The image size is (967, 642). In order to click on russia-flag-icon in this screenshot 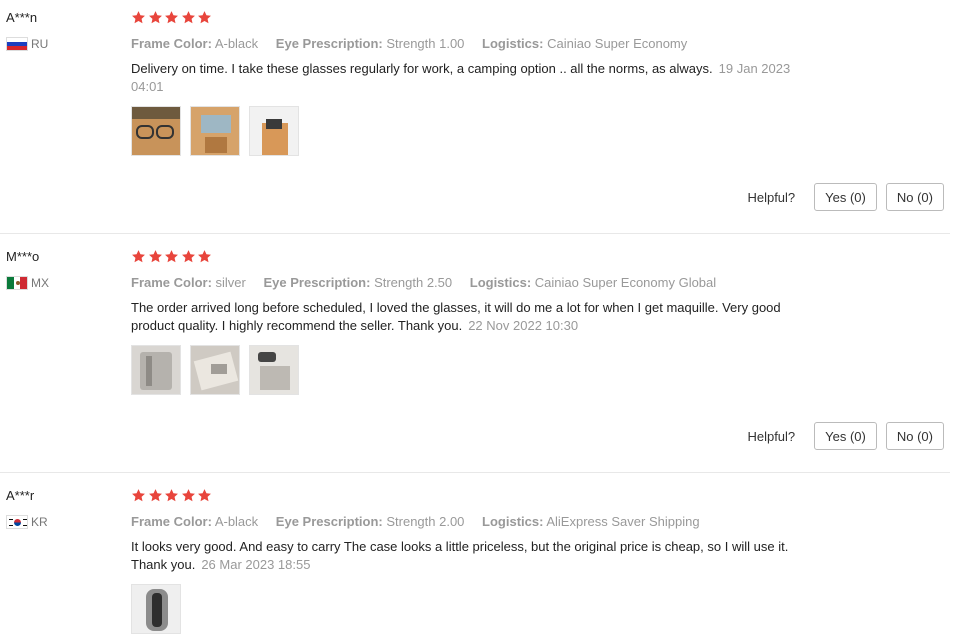, I will do `click(17, 44)`.